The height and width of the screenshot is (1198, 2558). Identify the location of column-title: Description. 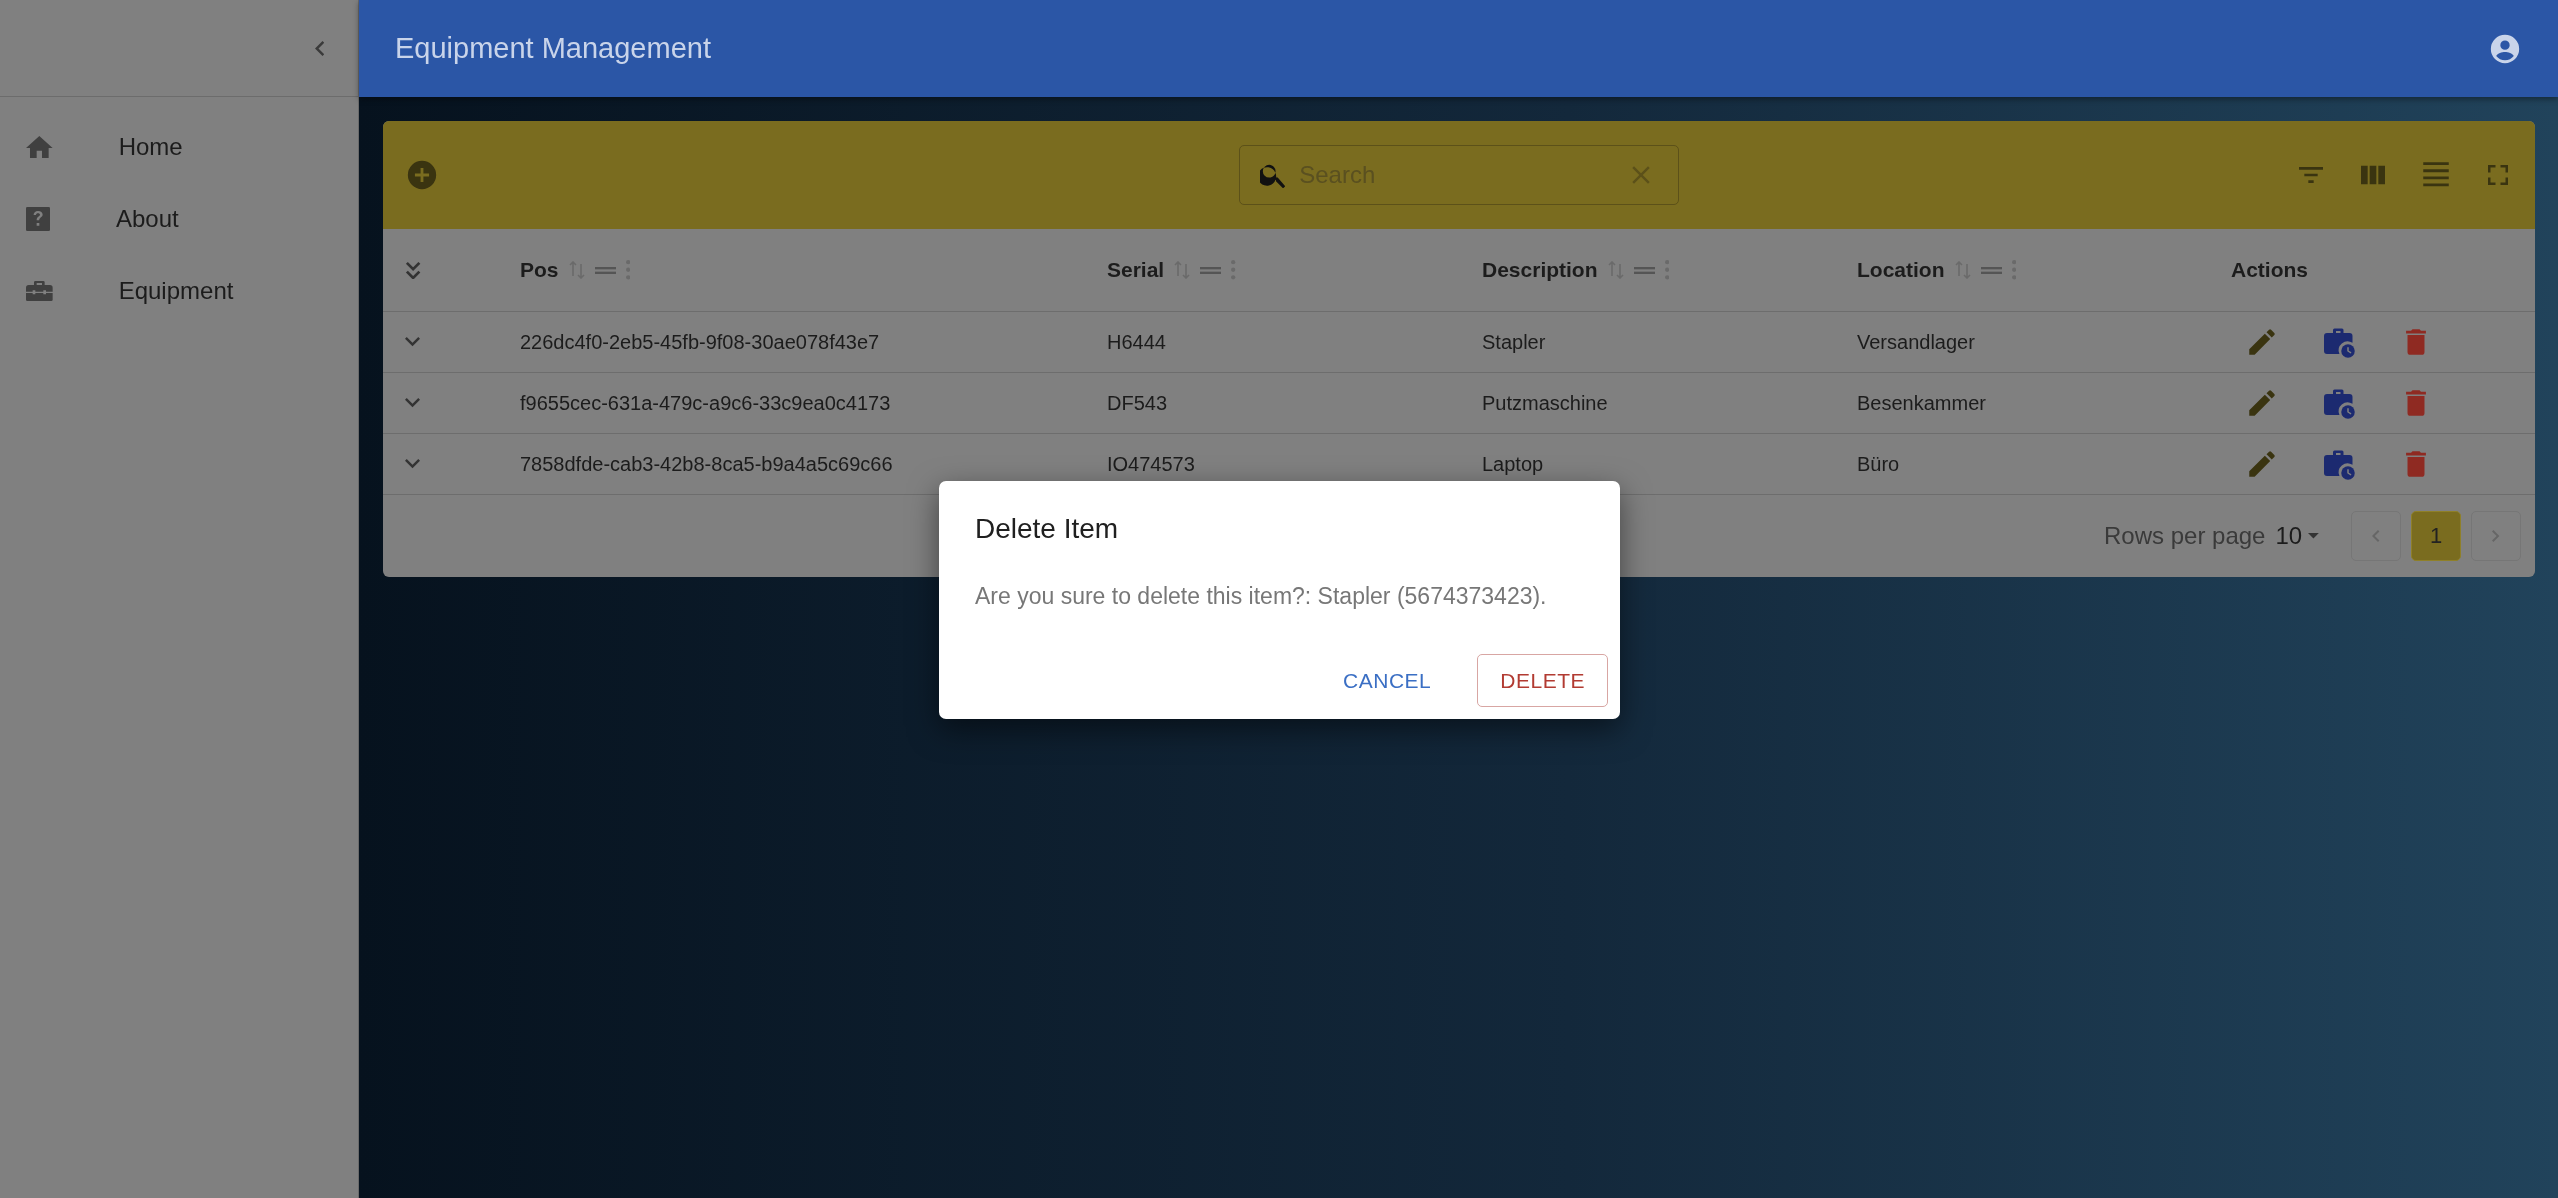
(1540, 270).